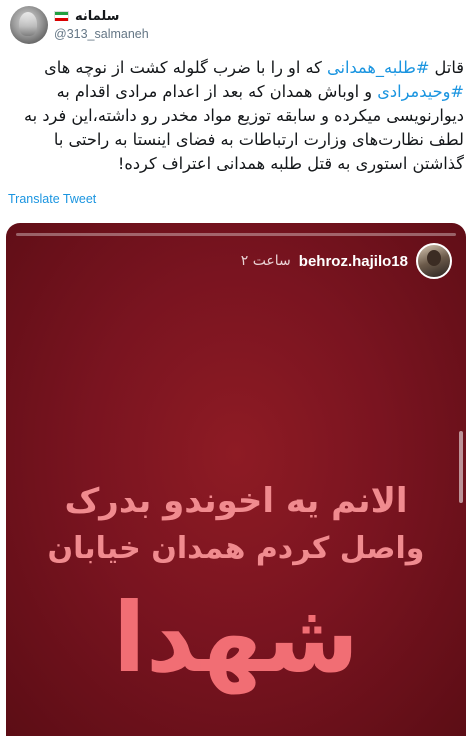 The height and width of the screenshot is (736, 473). Describe the element at coordinates (52, 199) in the screenshot. I see `translate-tweet-link: Translate Tweet` at that location.